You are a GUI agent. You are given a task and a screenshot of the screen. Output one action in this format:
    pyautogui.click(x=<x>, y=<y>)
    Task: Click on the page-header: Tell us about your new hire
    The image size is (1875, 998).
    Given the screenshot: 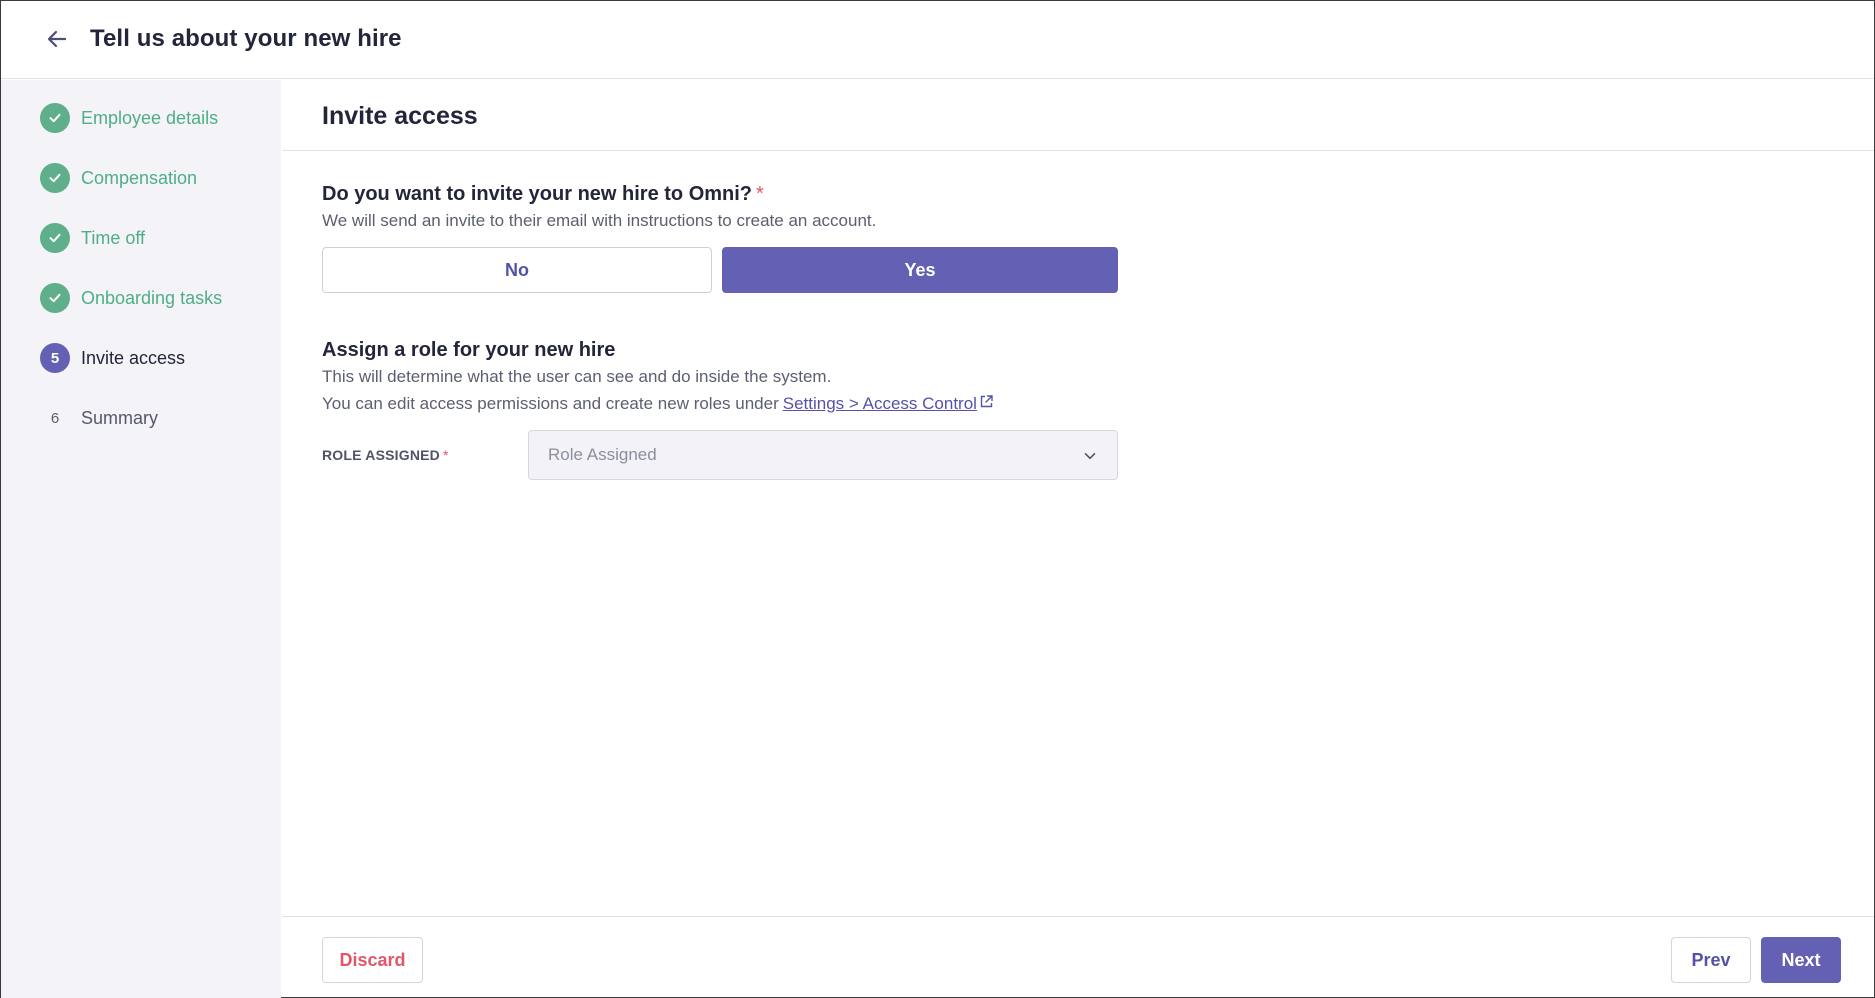 What is the action you would take?
    pyautogui.click(x=937, y=40)
    